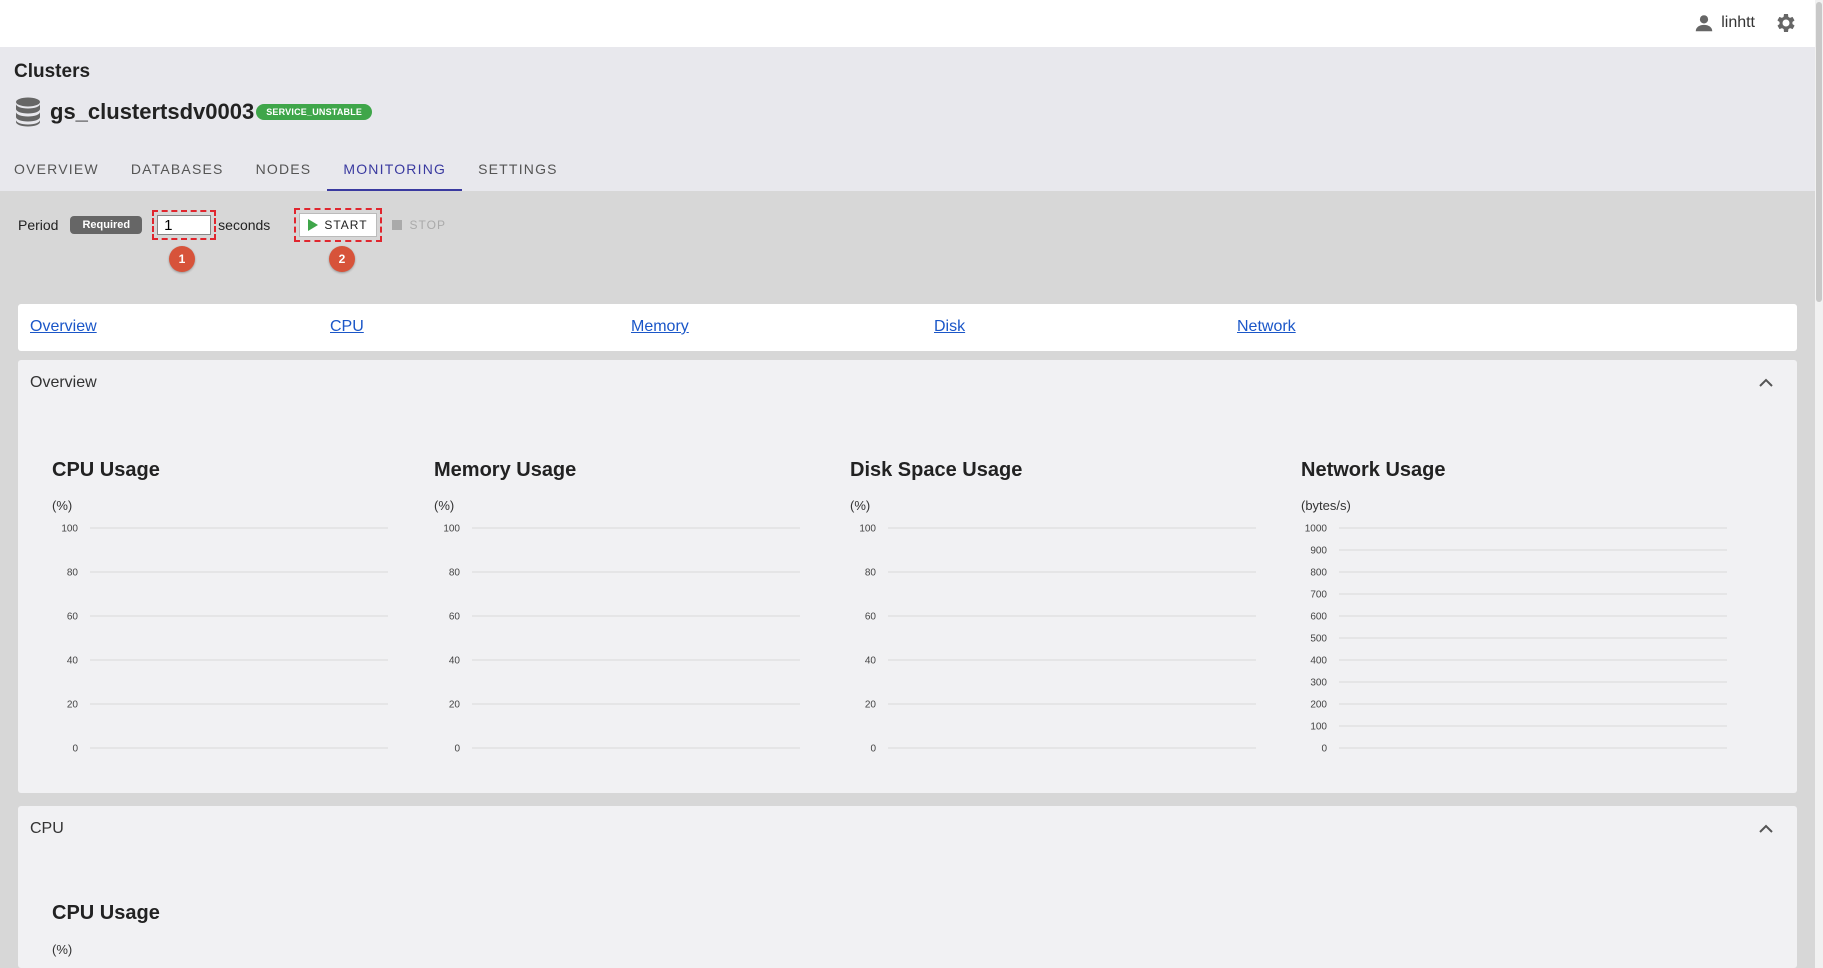 Image resolution: width=1823 pixels, height=968 pixels. What do you see at coordinates (1819, 152) in the screenshot?
I see `scrollbar-thumb` at bounding box center [1819, 152].